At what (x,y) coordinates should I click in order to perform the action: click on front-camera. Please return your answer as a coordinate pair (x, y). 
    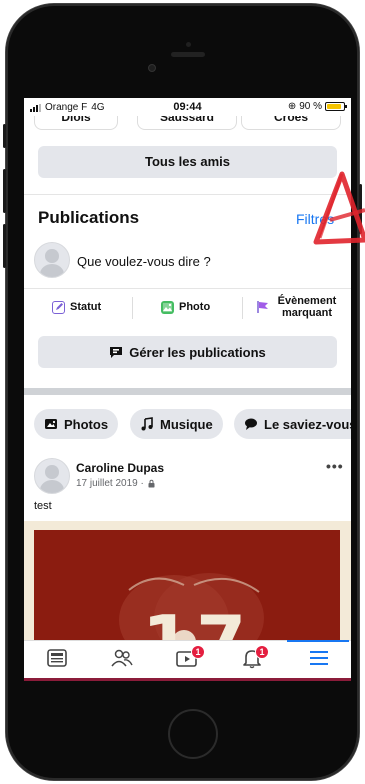
    Looking at the image, I should click on (152, 68).